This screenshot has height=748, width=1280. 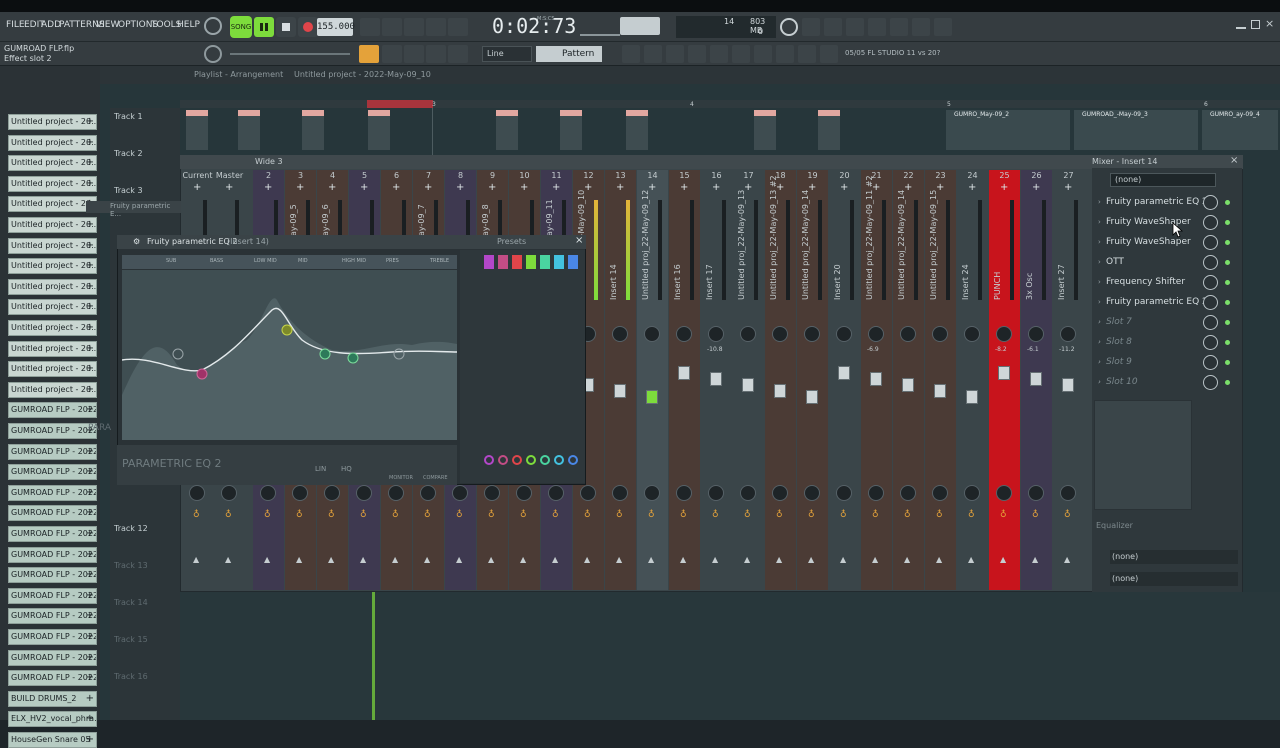 What do you see at coordinates (213, 54) in the screenshot?
I see `master-pitch-knob` at bounding box center [213, 54].